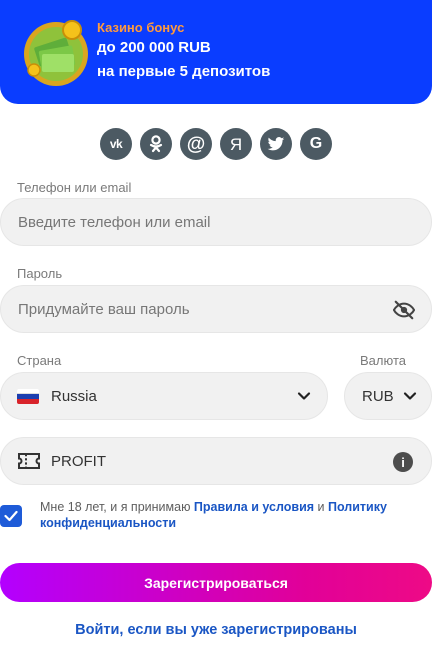 The image size is (432, 659). What do you see at coordinates (216, 630) in the screenshot?
I see `login-link: Войти, если вы уже зарегистрированы` at bounding box center [216, 630].